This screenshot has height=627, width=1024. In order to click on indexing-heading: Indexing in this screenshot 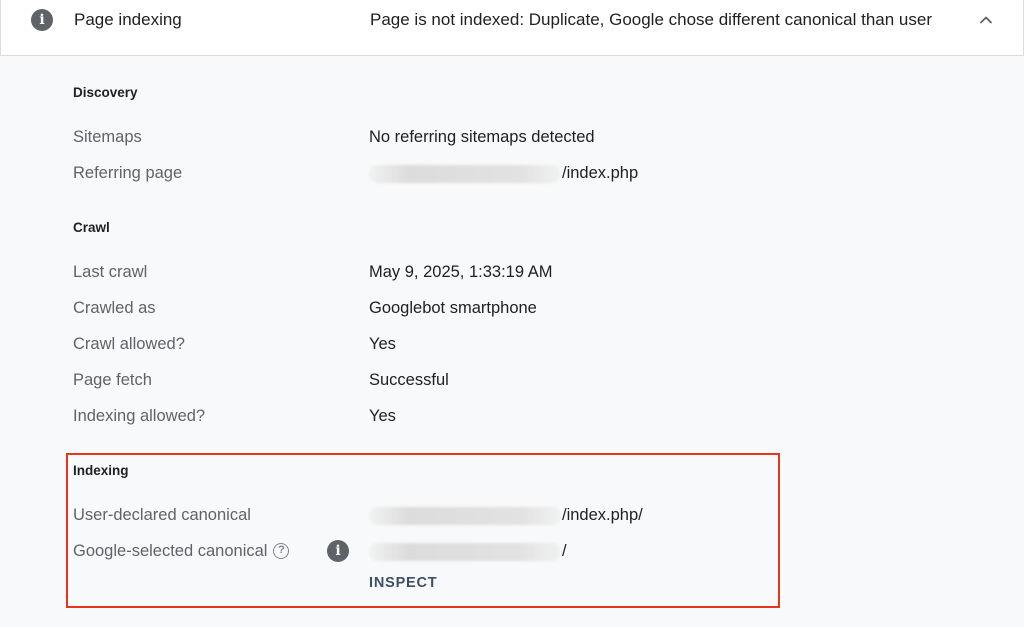, I will do `click(101, 470)`.